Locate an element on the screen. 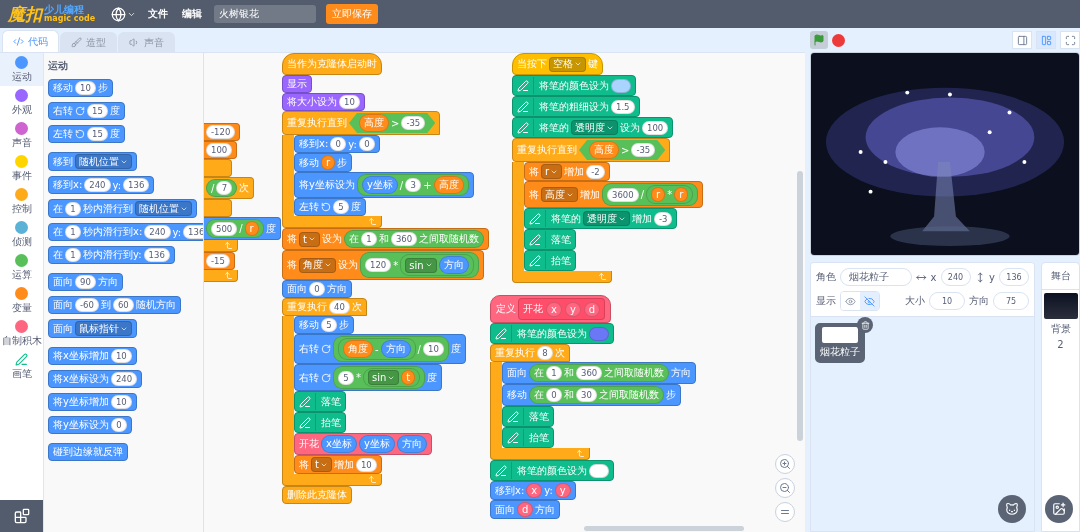  size-field: 10 is located at coordinates (947, 301).